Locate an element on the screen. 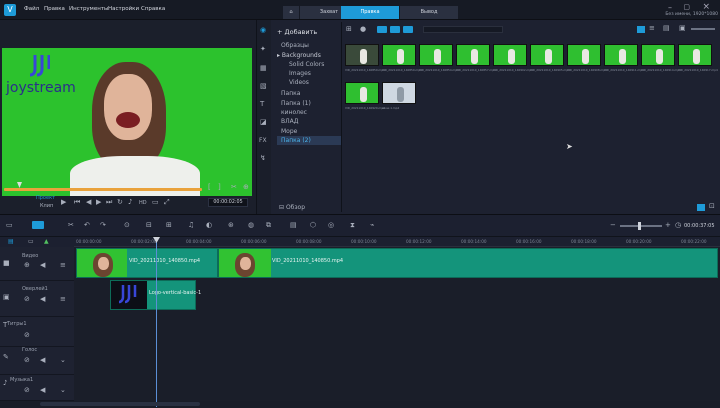 This screenshot has width=720, height=408. volume-icon: ♪ is located at coordinates (130, 202).